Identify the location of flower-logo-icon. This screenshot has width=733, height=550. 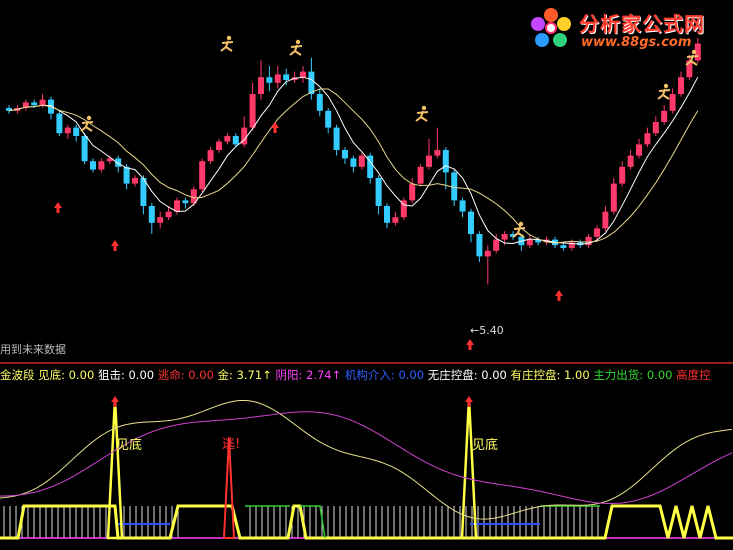
(551, 27).